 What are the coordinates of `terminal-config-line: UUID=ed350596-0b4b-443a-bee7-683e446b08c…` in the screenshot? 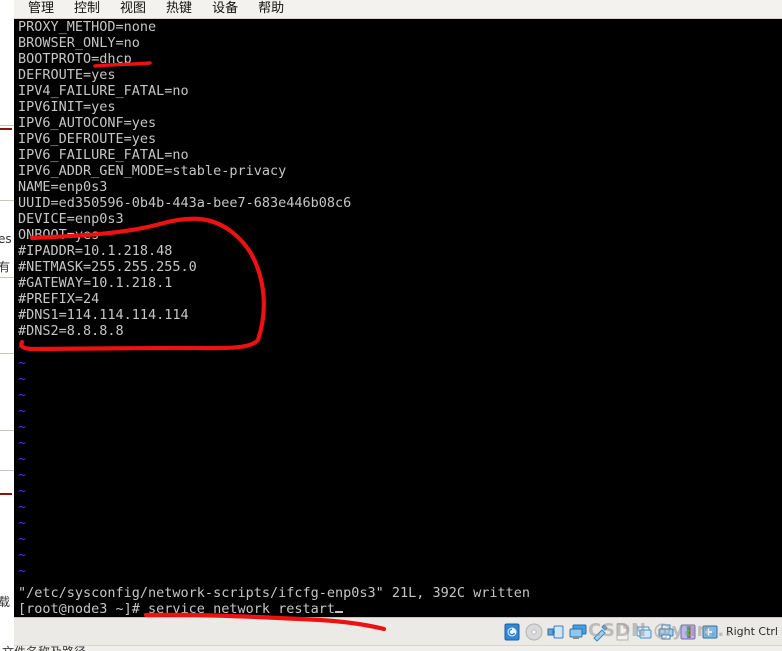 It's located at (185, 203).